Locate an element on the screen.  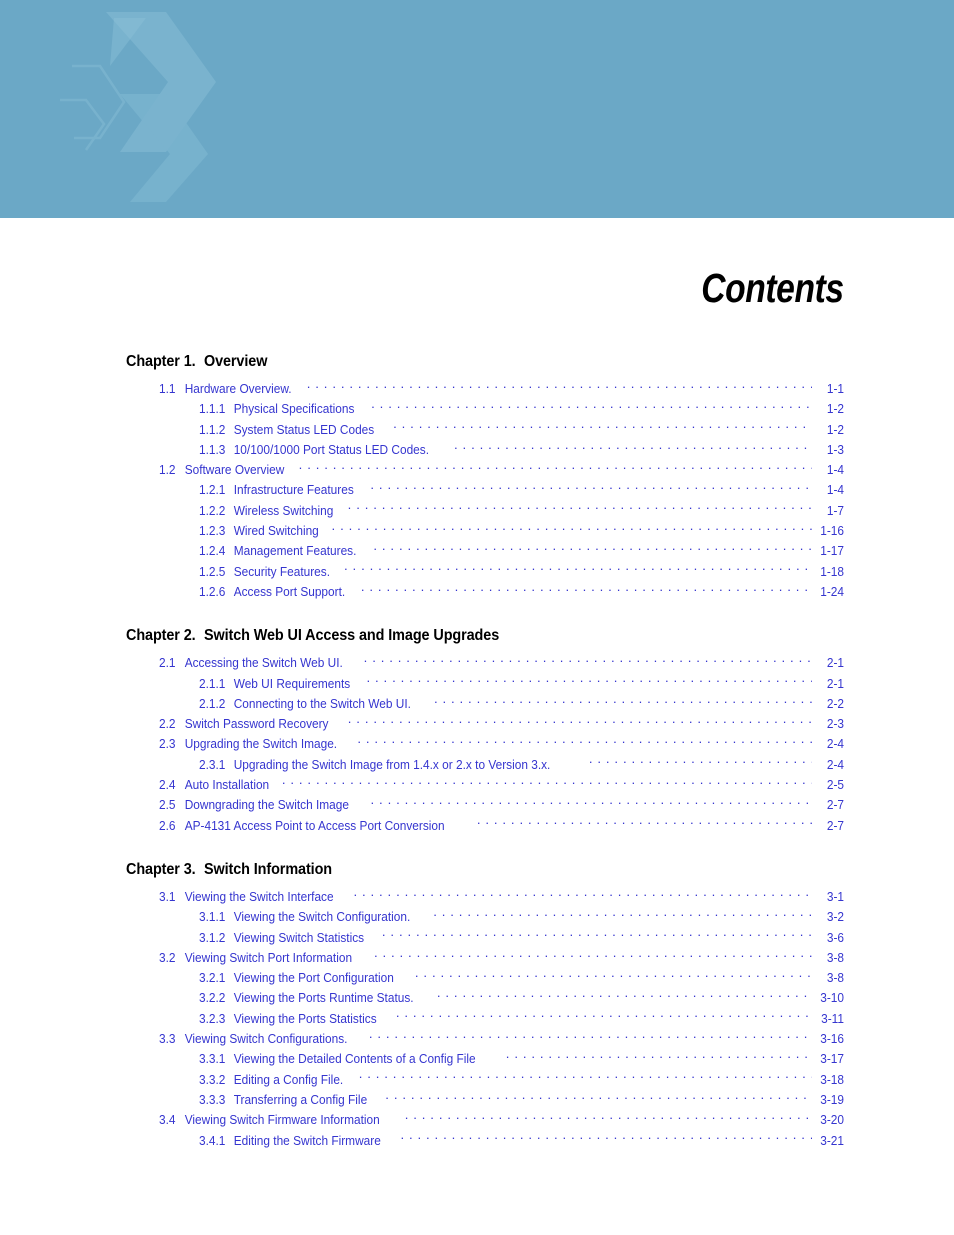
toc-entry-number: 3.3.3 is located at coordinates (212, 1099).